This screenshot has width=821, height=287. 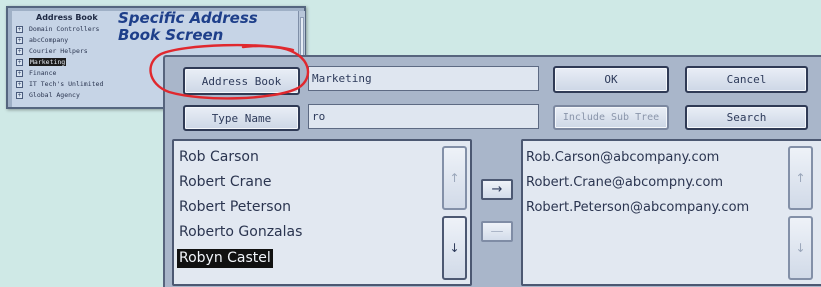 I want to click on tree-item-finance: + Finance, so click(x=36, y=73).